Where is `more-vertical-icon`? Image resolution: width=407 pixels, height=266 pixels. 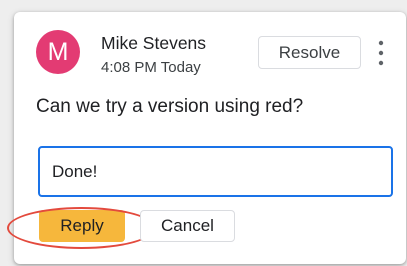
more-vertical-icon is located at coordinates (381, 53).